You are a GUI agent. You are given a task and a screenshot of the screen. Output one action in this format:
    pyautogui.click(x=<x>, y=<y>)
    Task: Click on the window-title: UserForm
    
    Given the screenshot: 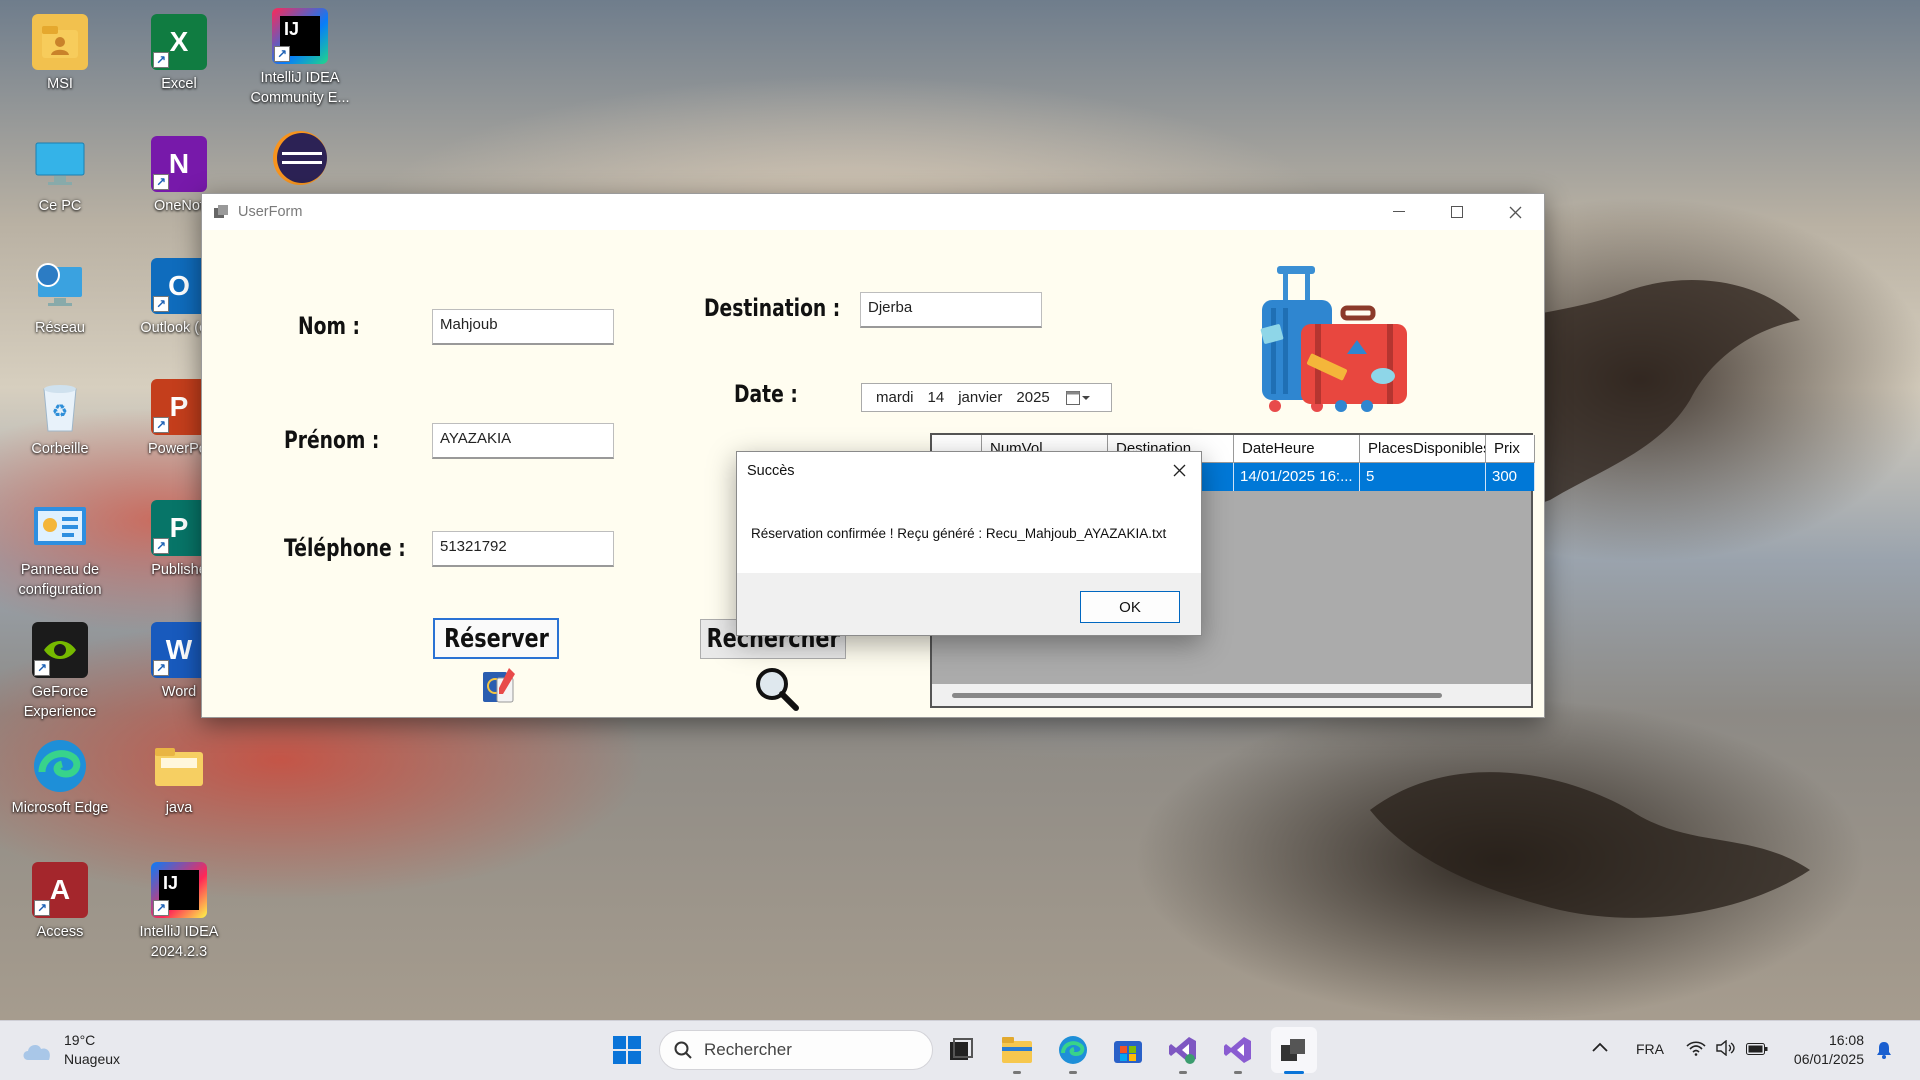 What is the action you would take?
    pyautogui.click(x=270, y=212)
    